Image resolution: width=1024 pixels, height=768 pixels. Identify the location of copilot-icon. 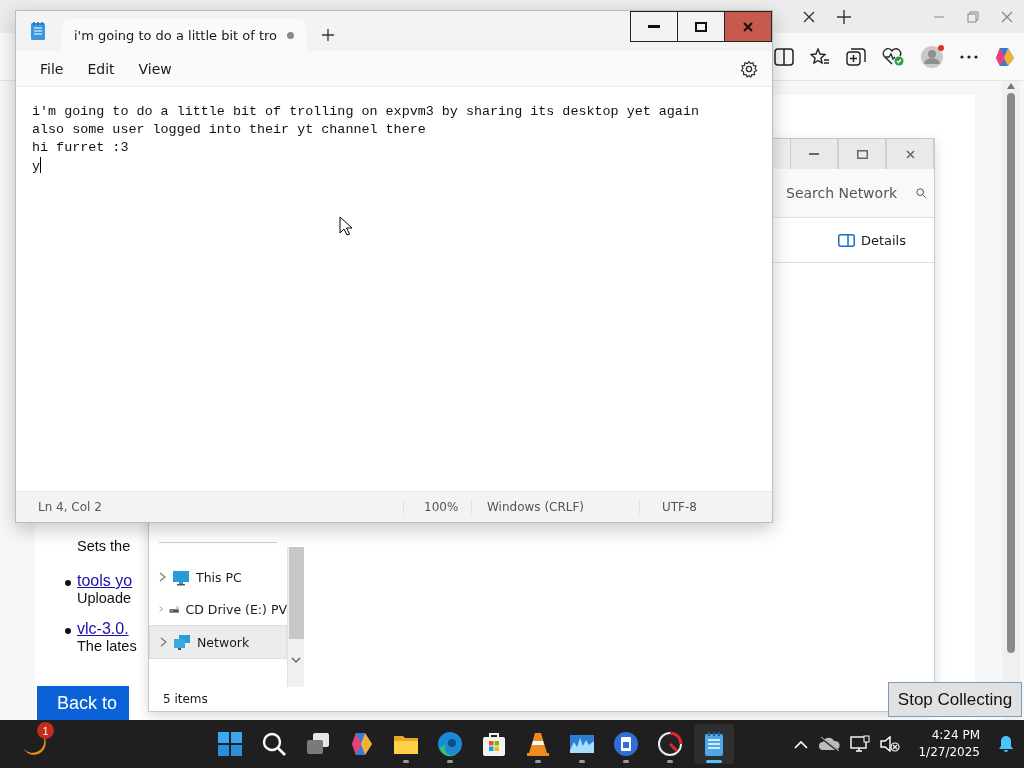
(1005, 56).